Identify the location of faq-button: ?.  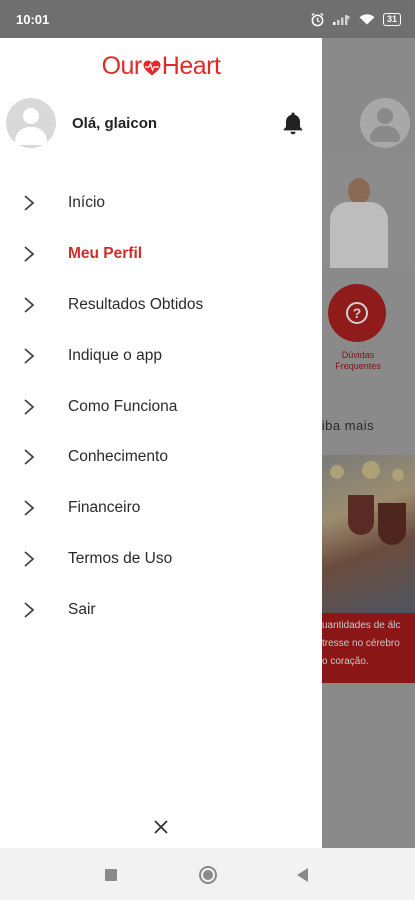
(357, 313).